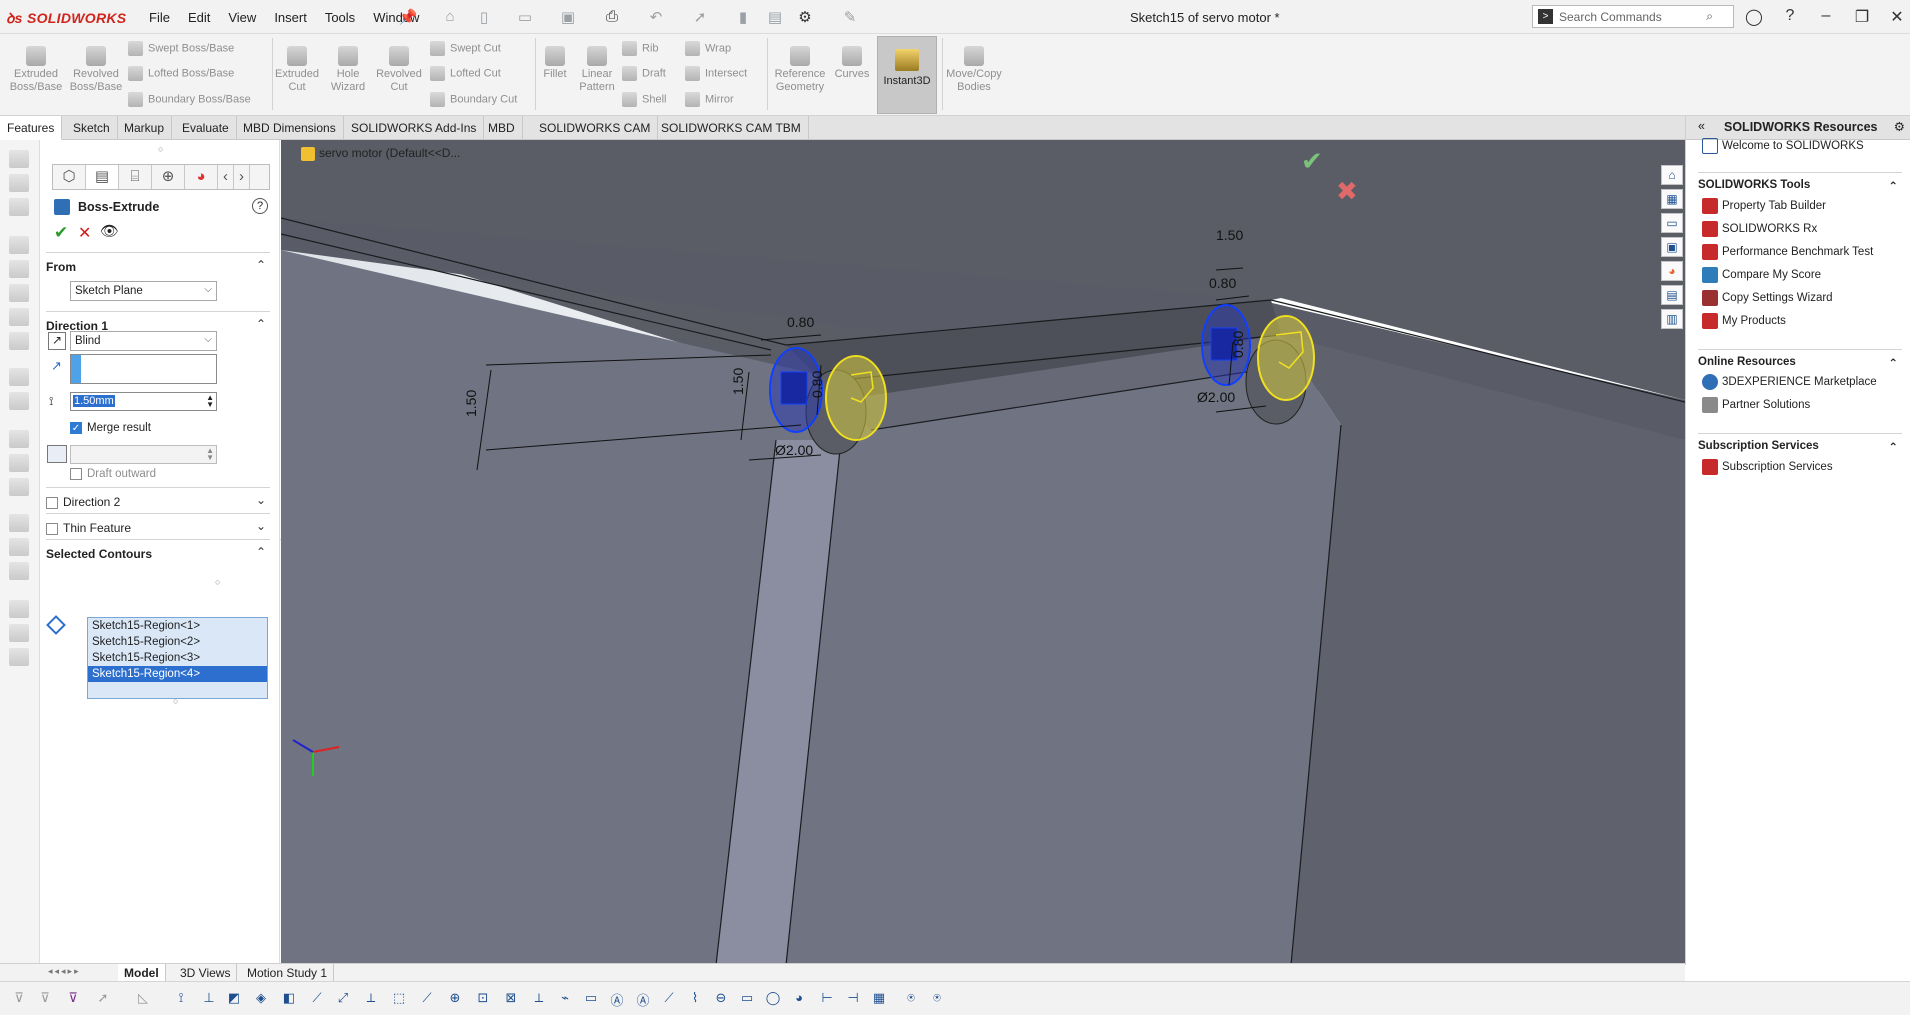  What do you see at coordinates (261, 500) in the screenshot?
I see `expand-direction2-icon: ⌄` at bounding box center [261, 500].